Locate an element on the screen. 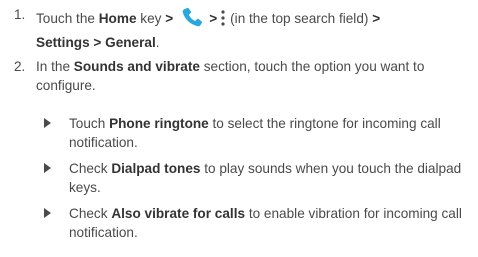 The image size is (478, 257). menu-icon is located at coordinates (223, 21).